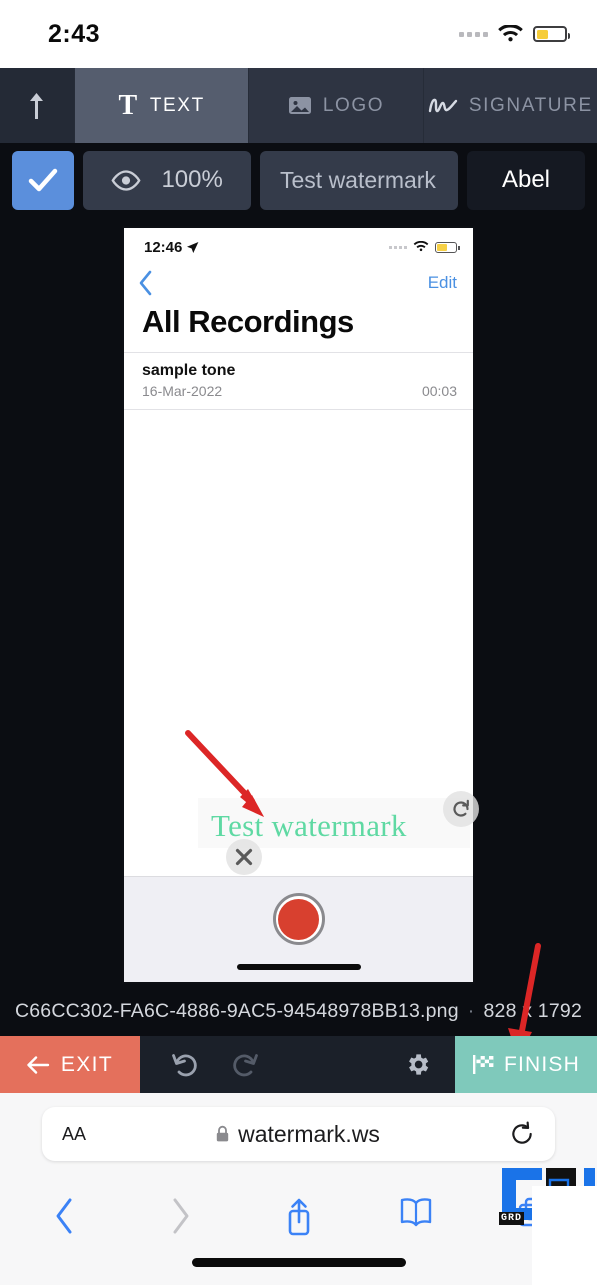  I want to click on safari-url-display: watermark.ws, so click(297, 1134).